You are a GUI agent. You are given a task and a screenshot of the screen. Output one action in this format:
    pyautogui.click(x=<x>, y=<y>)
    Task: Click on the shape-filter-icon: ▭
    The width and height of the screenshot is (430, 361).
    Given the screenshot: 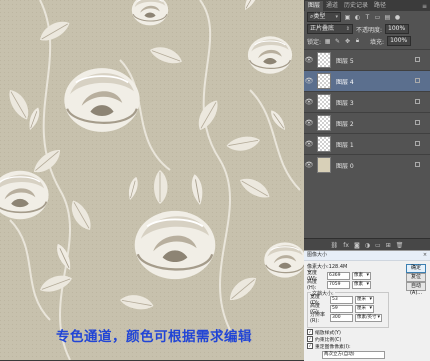 What is the action you would take?
    pyautogui.click(x=377, y=17)
    